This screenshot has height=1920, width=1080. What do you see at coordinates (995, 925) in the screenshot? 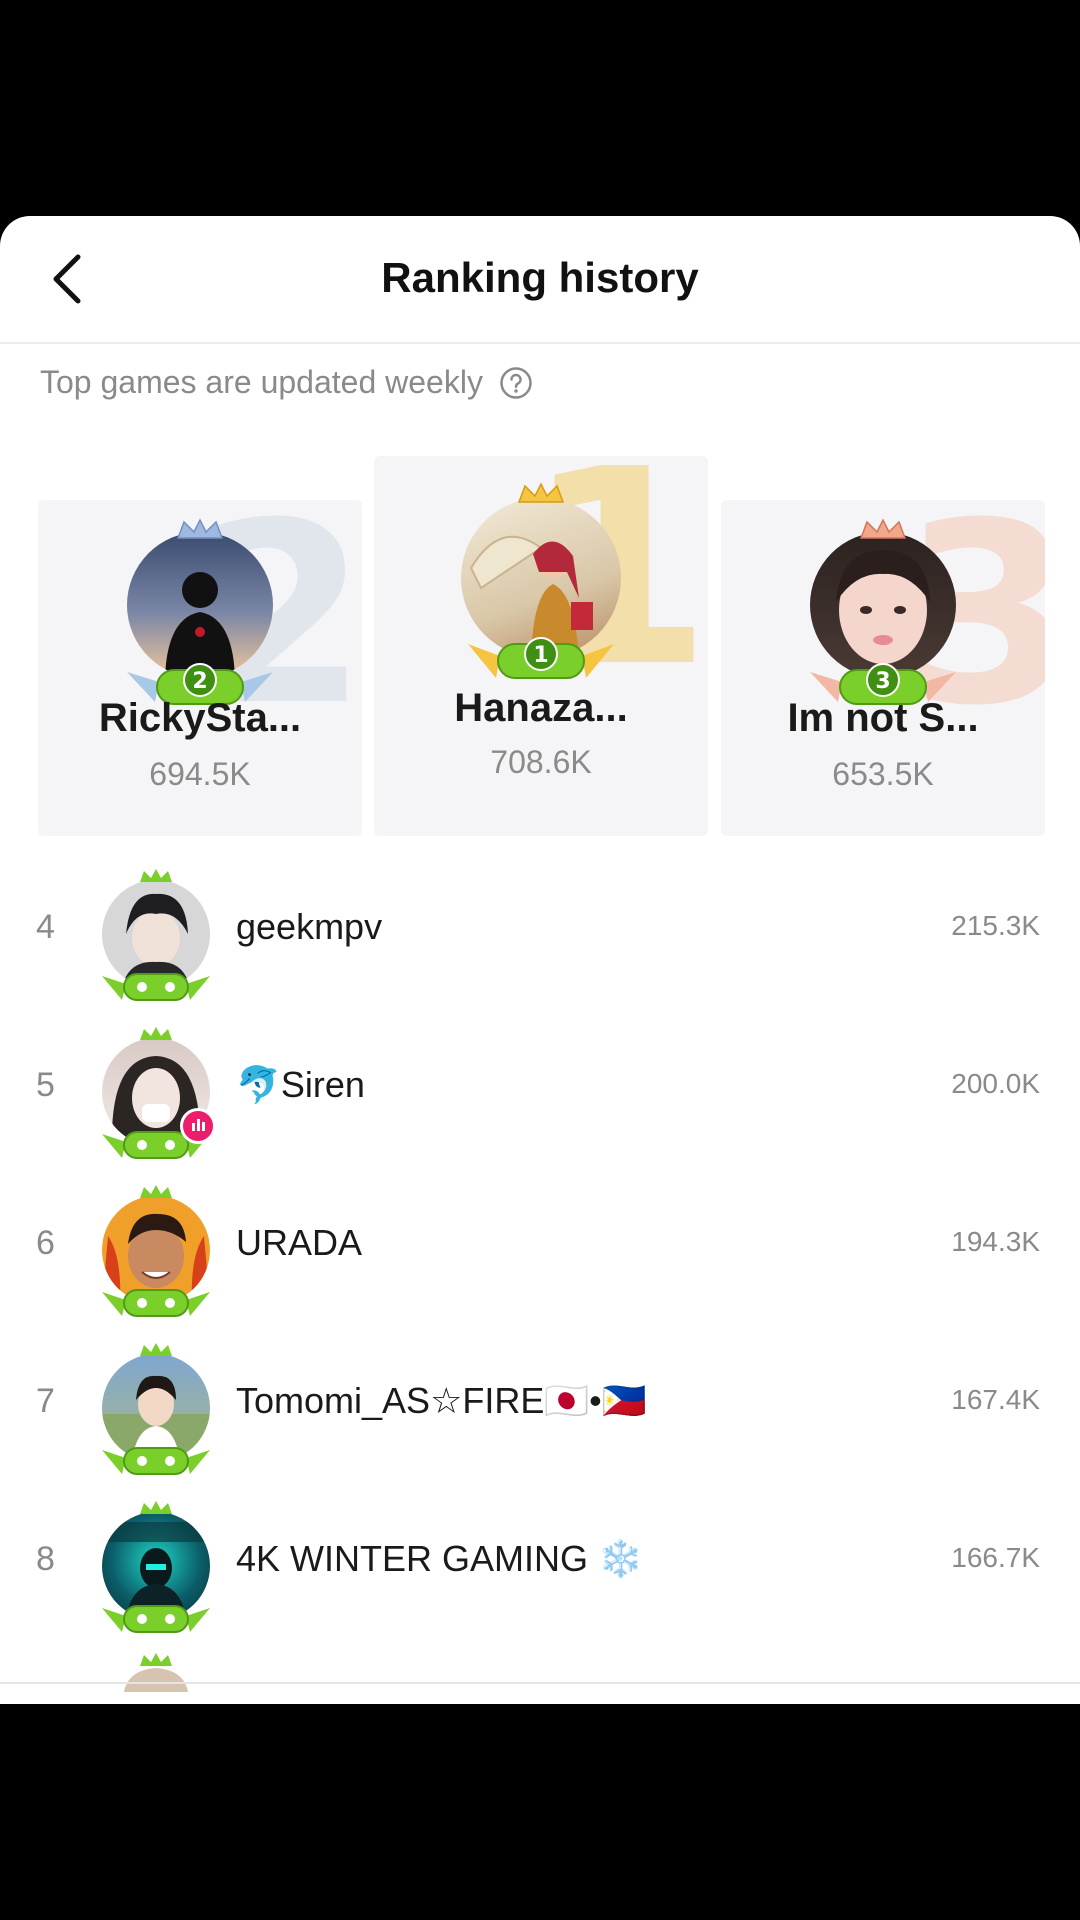
I see `list-score: 215.3K` at bounding box center [995, 925].